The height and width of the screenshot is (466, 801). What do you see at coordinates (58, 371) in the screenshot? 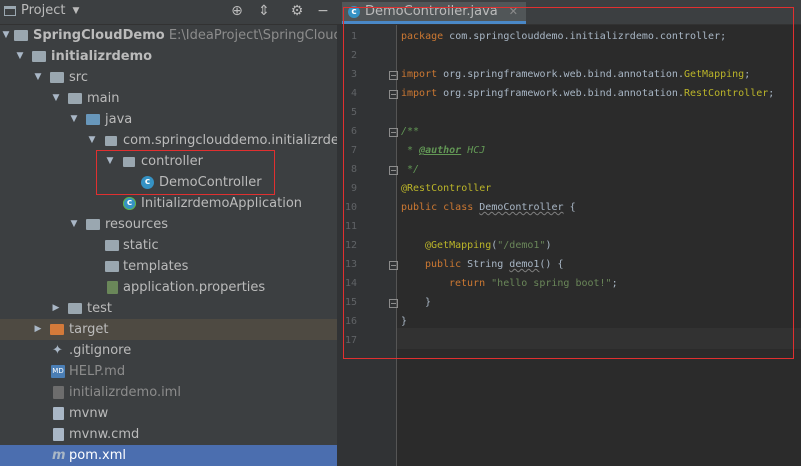
I see `markdown-file-icon: MD` at bounding box center [58, 371].